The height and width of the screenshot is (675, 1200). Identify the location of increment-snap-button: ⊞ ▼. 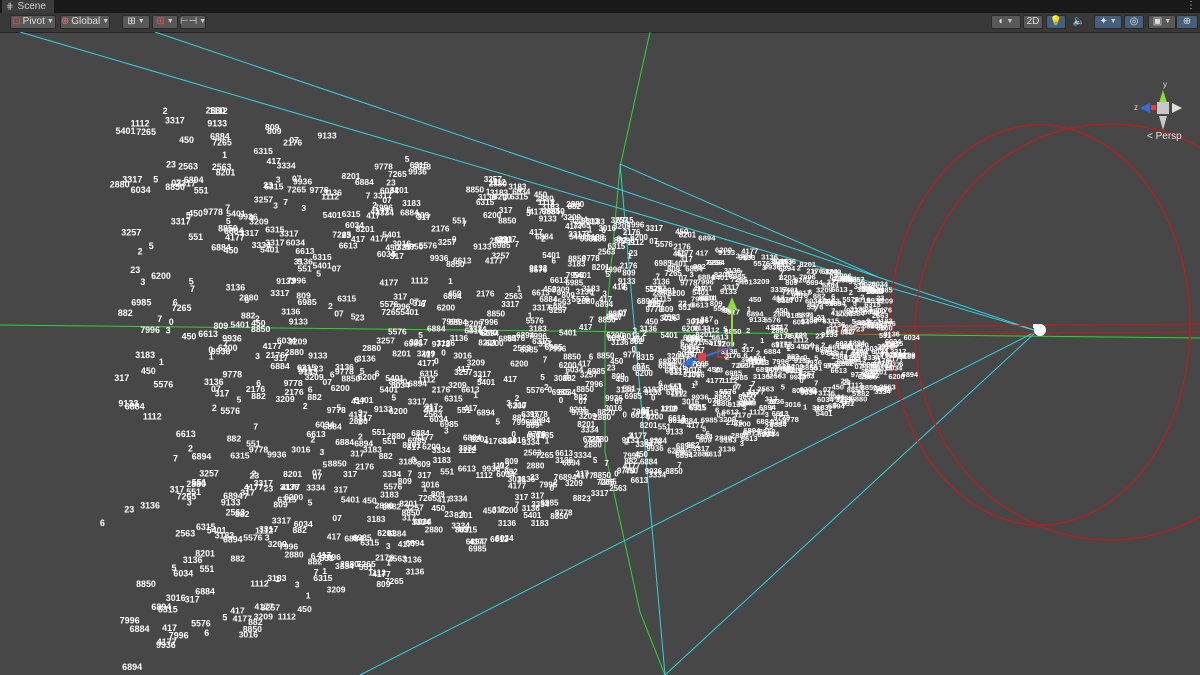
(165, 22).